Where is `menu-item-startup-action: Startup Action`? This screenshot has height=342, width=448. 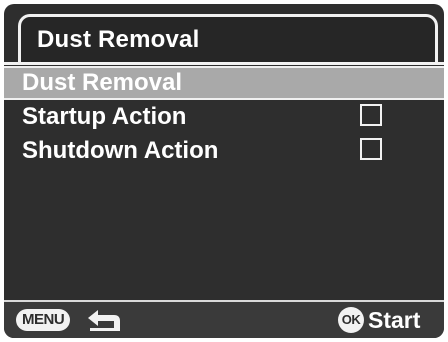 menu-item-startup-action: Startup Action is located at coordinates (224, 117).